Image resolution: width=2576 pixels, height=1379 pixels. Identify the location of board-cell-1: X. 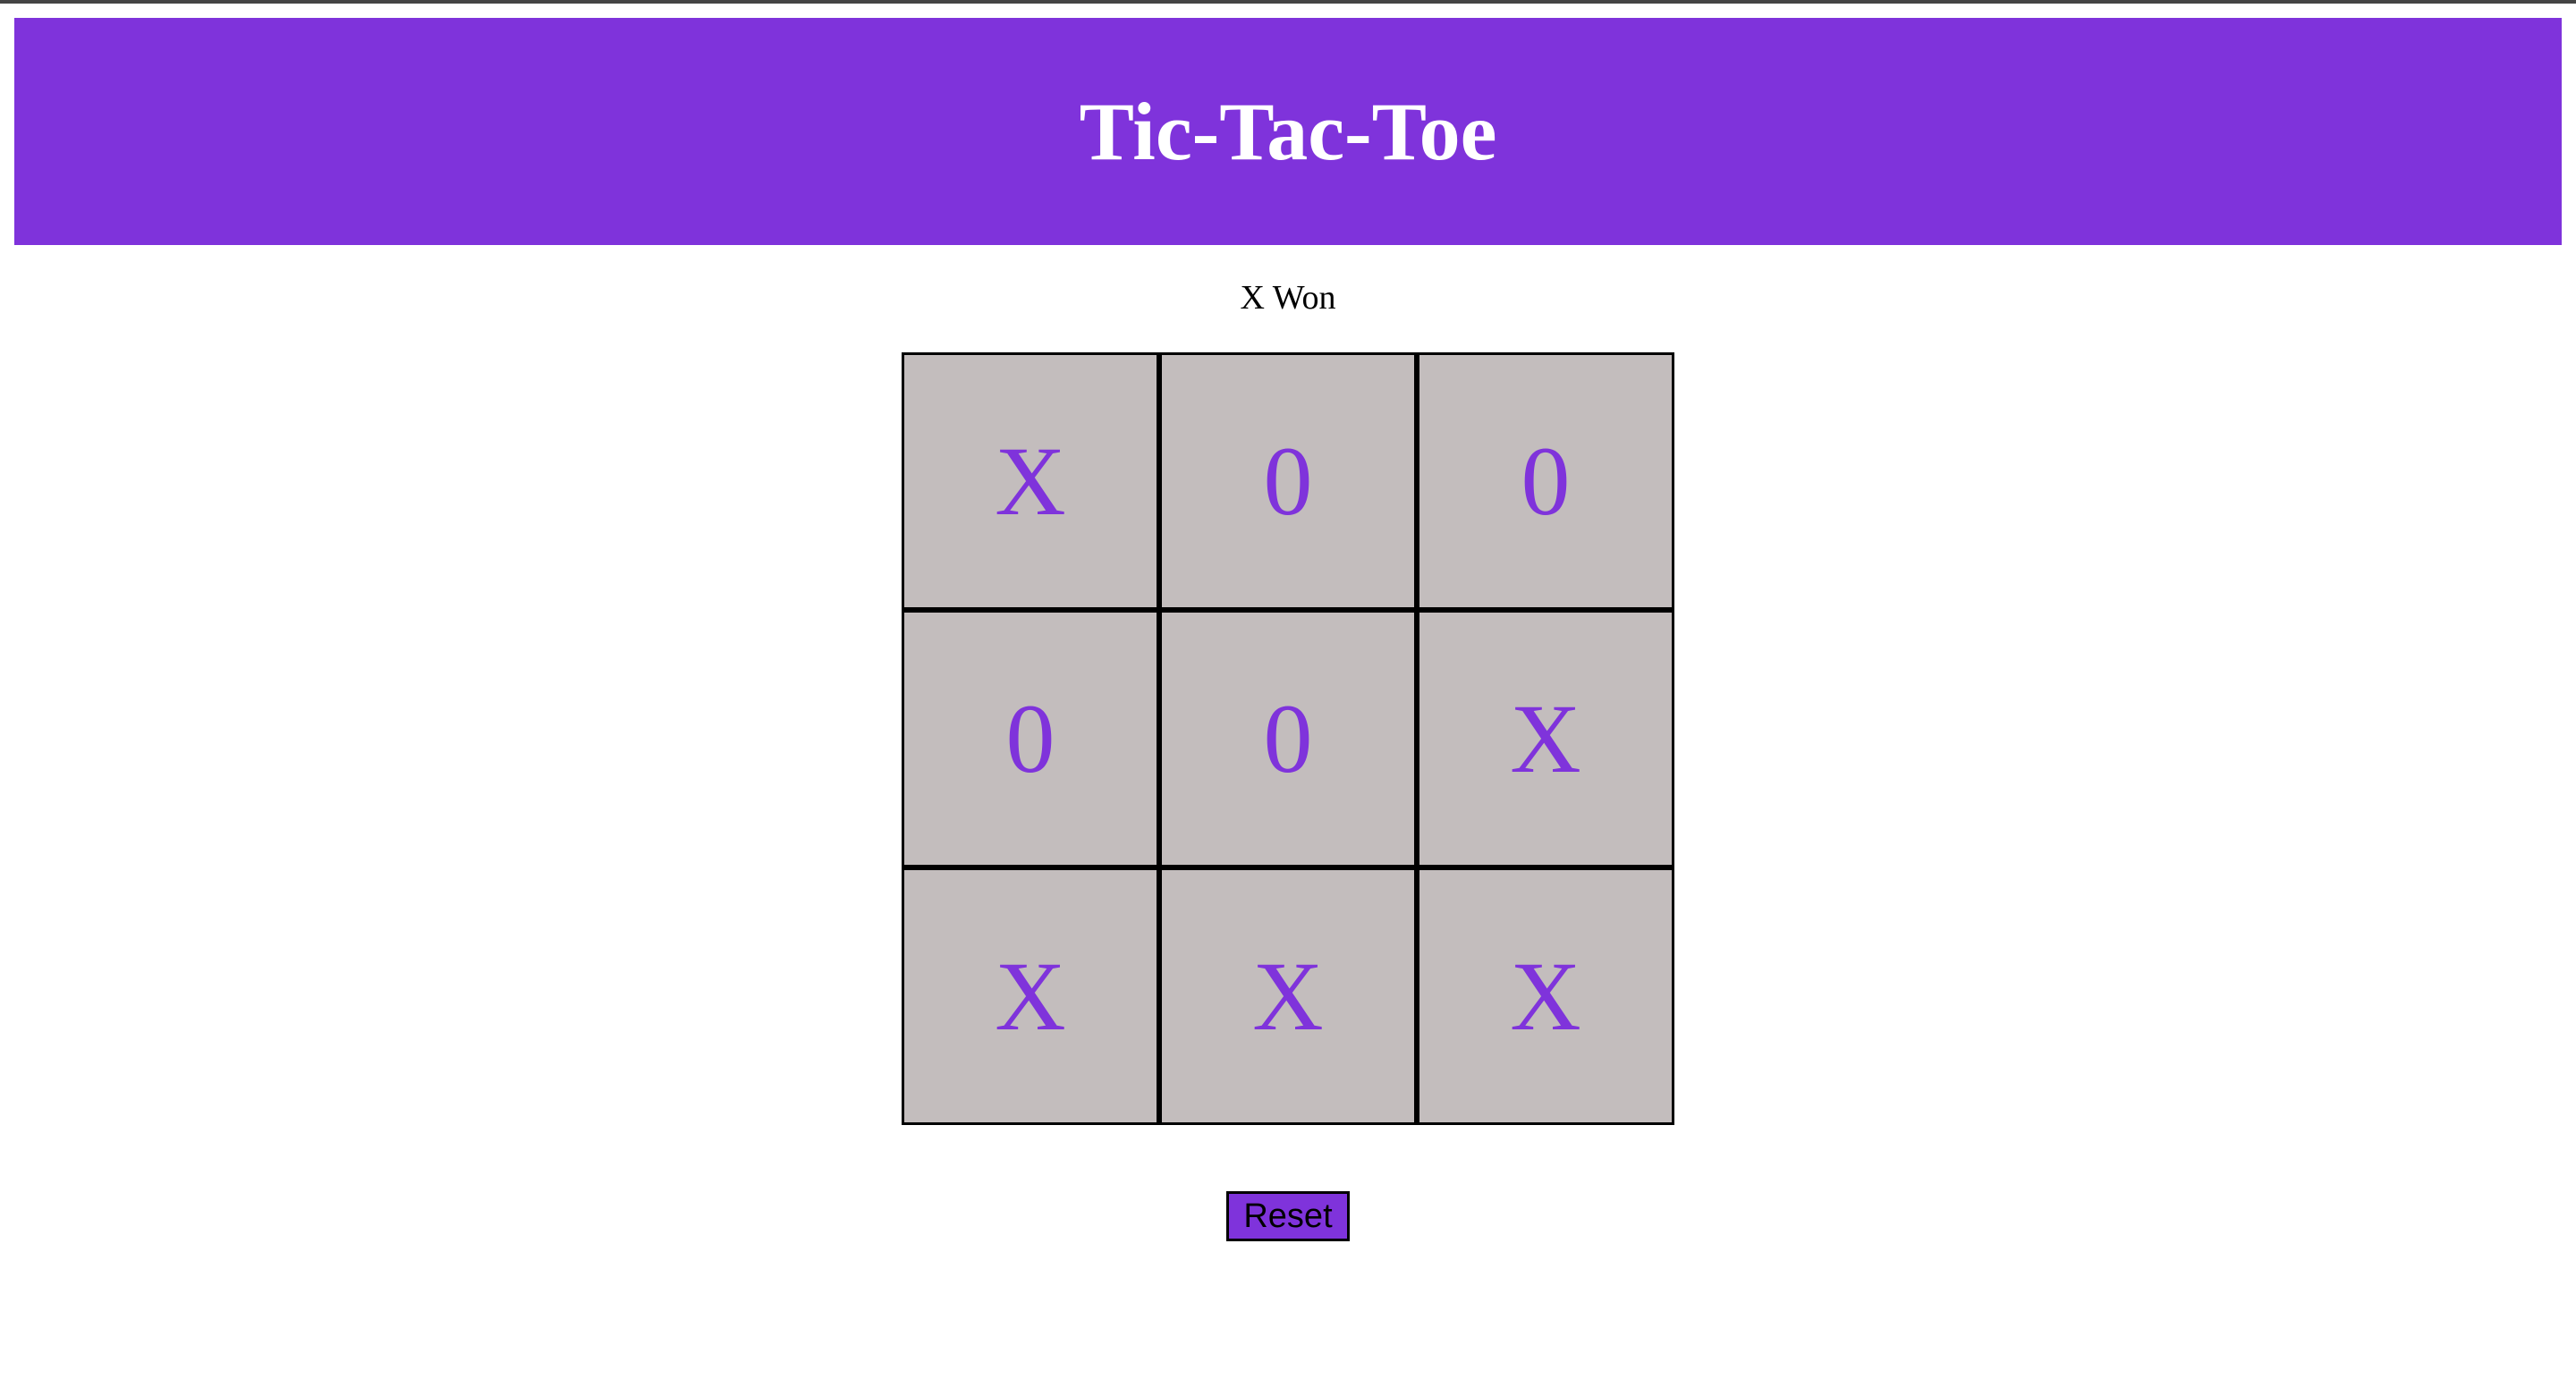
(1030, 481).